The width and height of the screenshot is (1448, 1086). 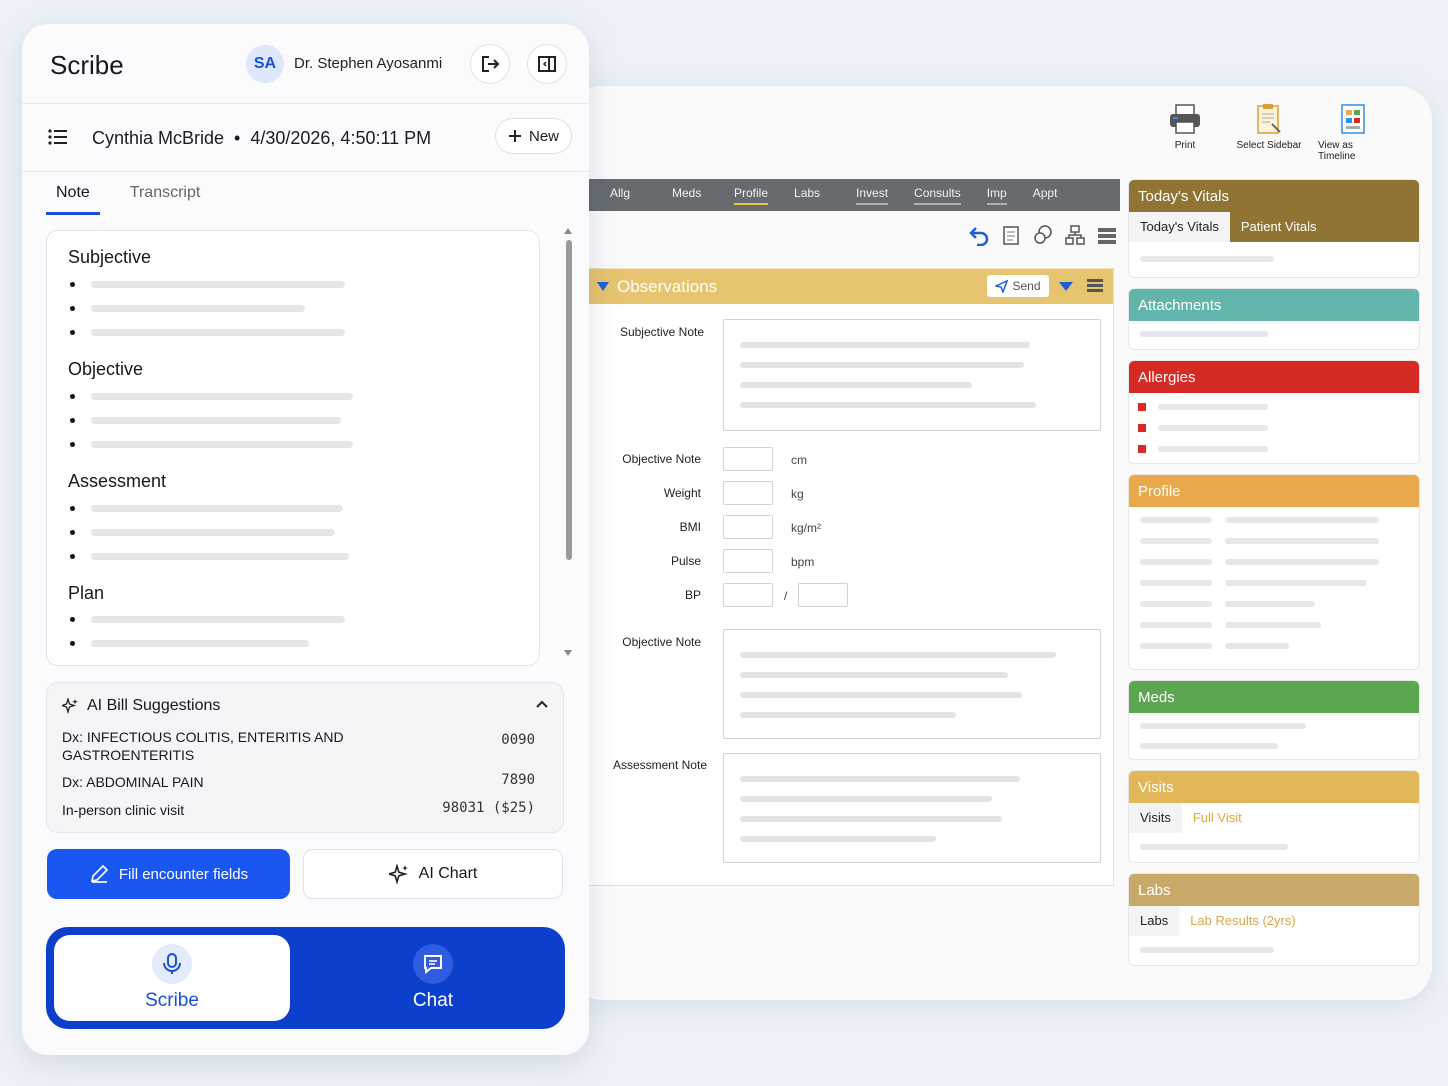 I want to click on attachments-header: Attachments, so click(x=1274, y=305).